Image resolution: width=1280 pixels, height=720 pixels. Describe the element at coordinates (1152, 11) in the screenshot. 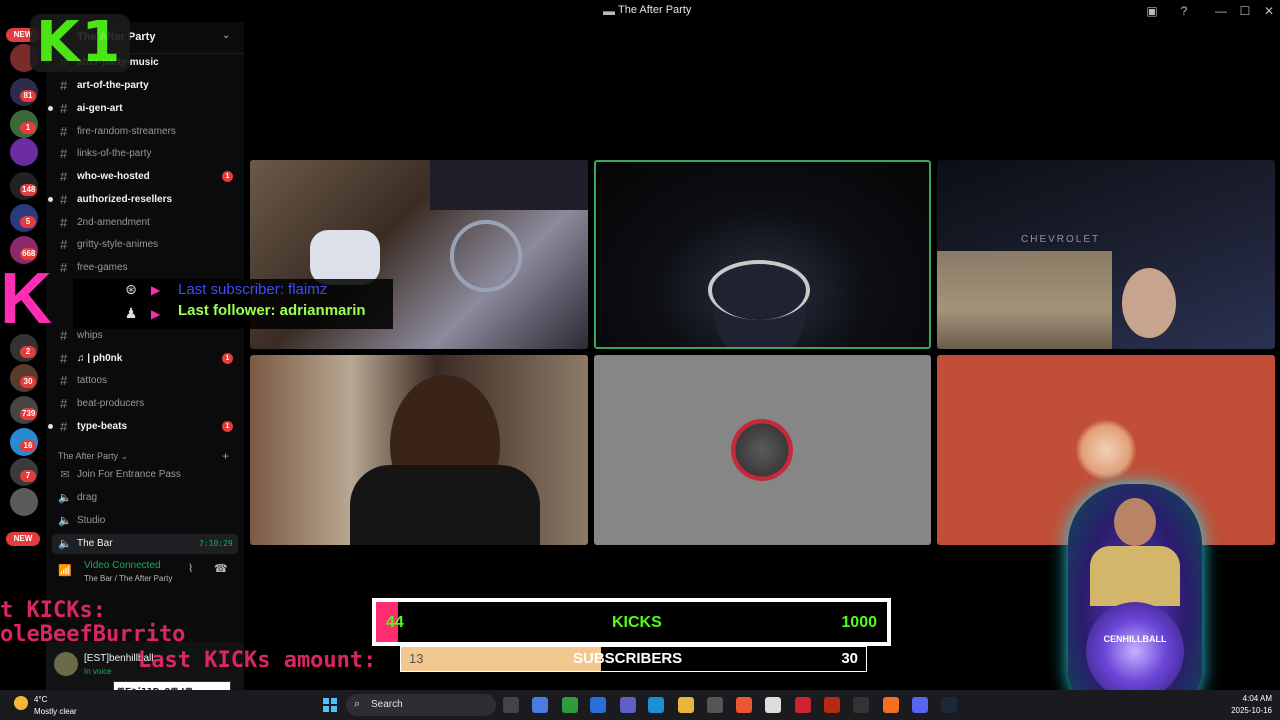

I see `inbox-icon: ▣` at that location.